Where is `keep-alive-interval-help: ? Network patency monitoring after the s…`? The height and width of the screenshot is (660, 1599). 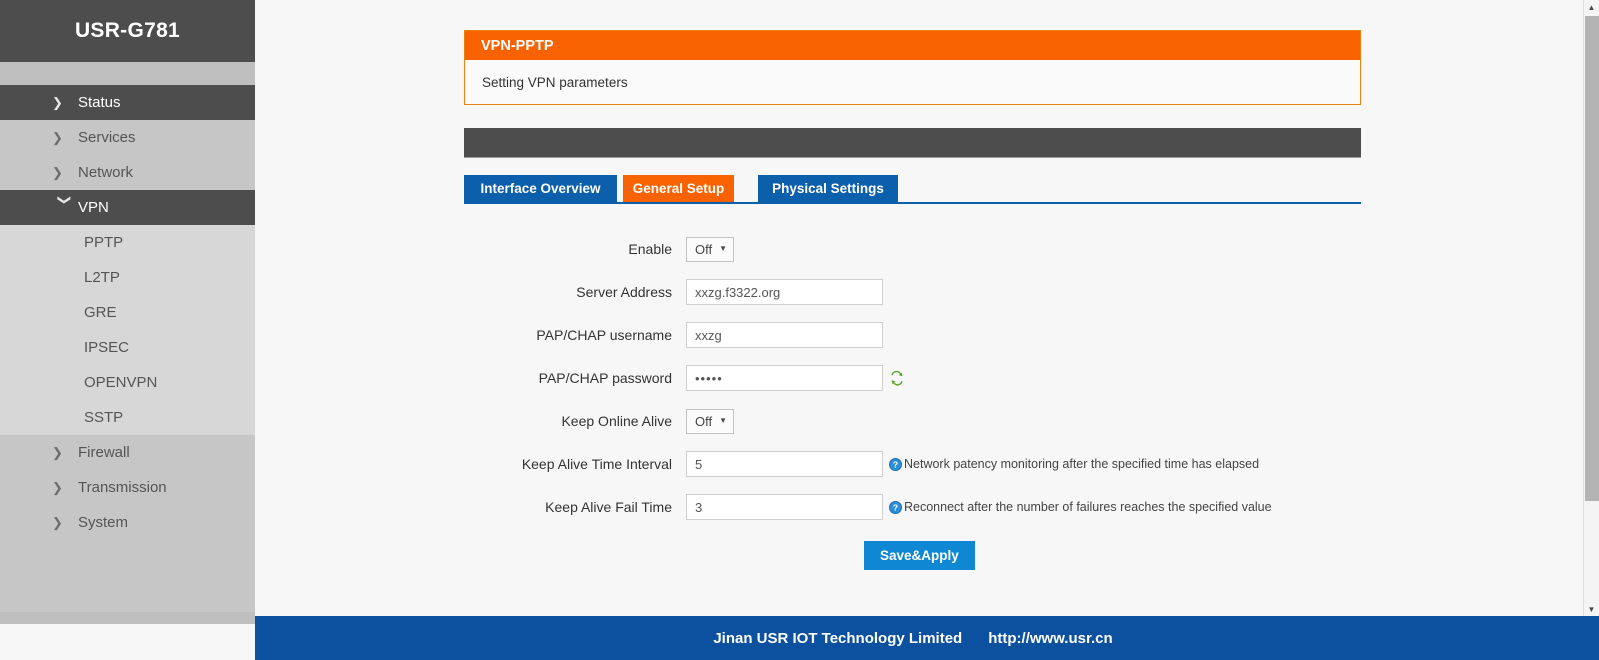
keep-alive-interval-help: ? Network patency monitoring after the s… is located at coordinates (1074, 464).